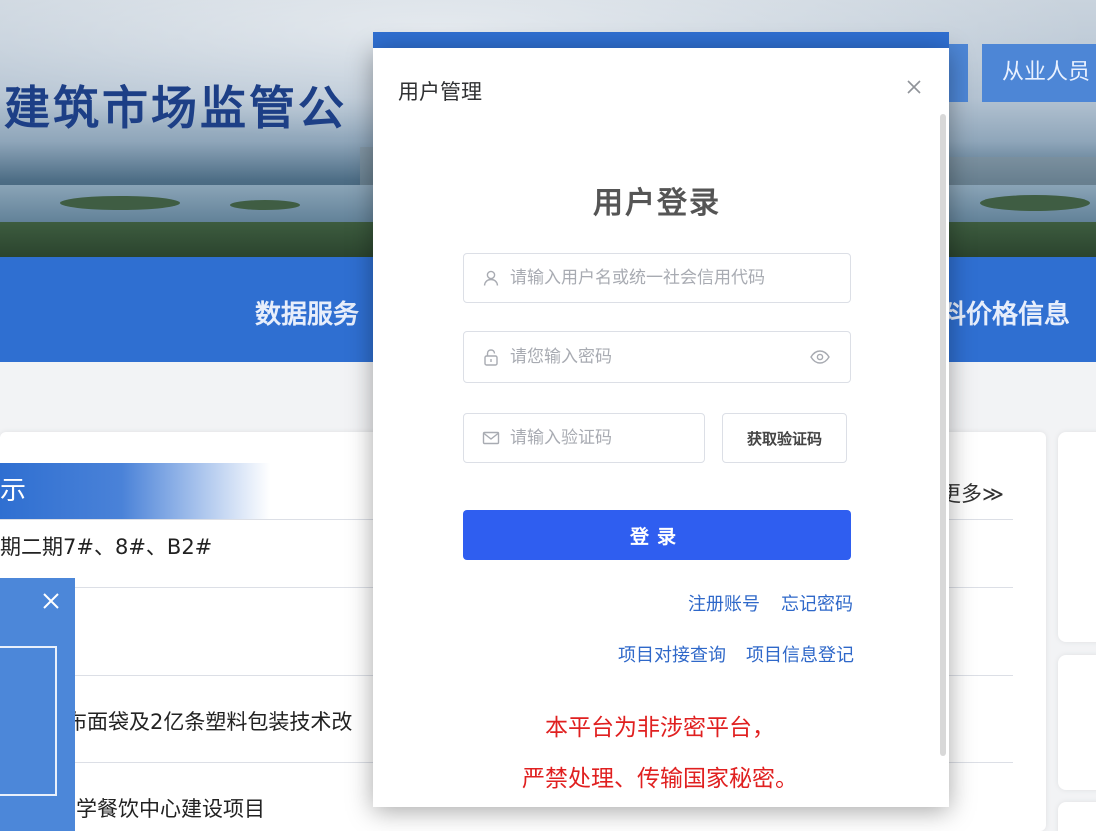 This screenshot has width=1096, height=831. What do you see at coordinates (660, 728) in the screenshot?
I see `security-notice-line1: 本平台为非涉密平台，` at bounding box center [660, 728].